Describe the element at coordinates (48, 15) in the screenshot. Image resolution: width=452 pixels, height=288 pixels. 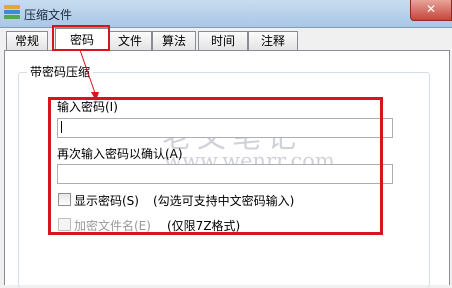
I see `window-title: 压缩文件` at that location.